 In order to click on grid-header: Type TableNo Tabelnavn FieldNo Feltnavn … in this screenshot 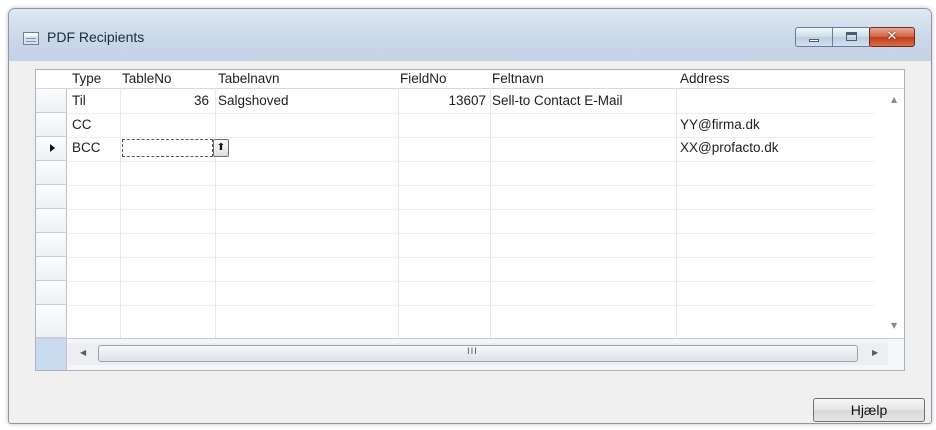, I will do `click(470, 79)`.